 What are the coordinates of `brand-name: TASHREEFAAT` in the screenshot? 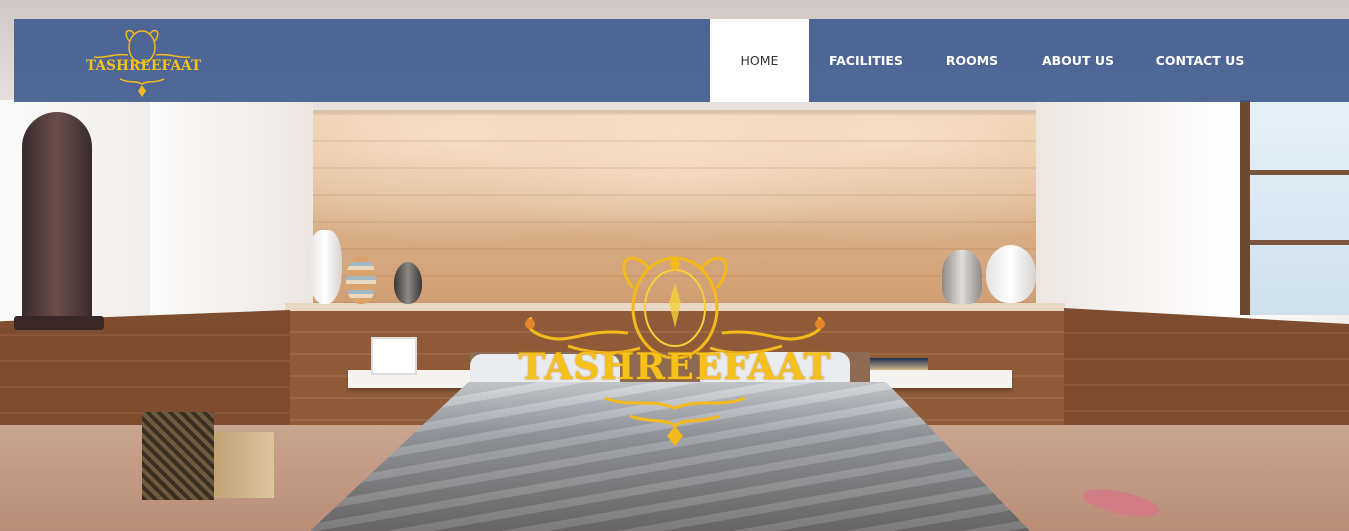 It's located at (144, 66).